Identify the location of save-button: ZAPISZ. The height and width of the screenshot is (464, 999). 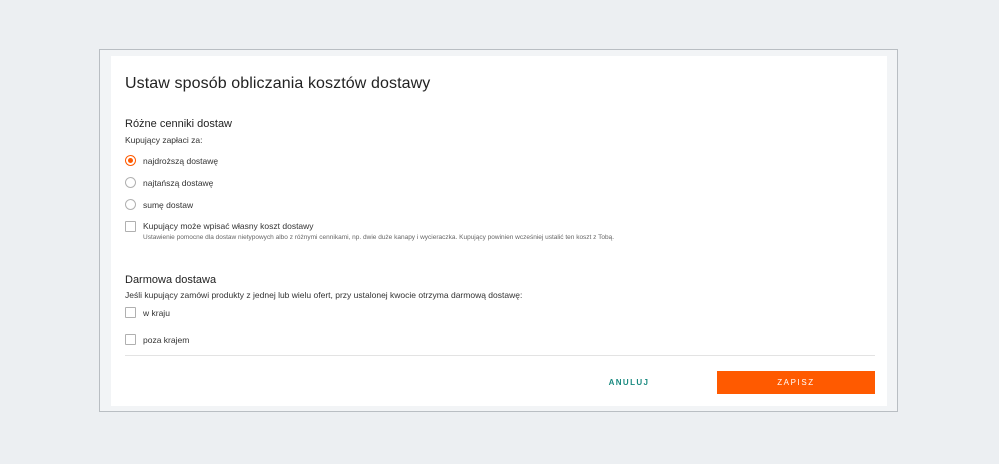
(796, 382).